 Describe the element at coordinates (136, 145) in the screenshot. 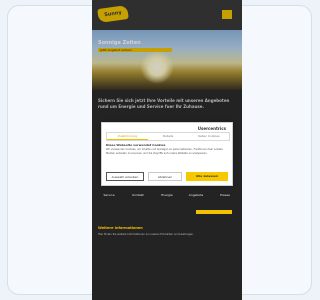

I see `consent-heading: Diese Webseite verwendet Cookies` at that location.